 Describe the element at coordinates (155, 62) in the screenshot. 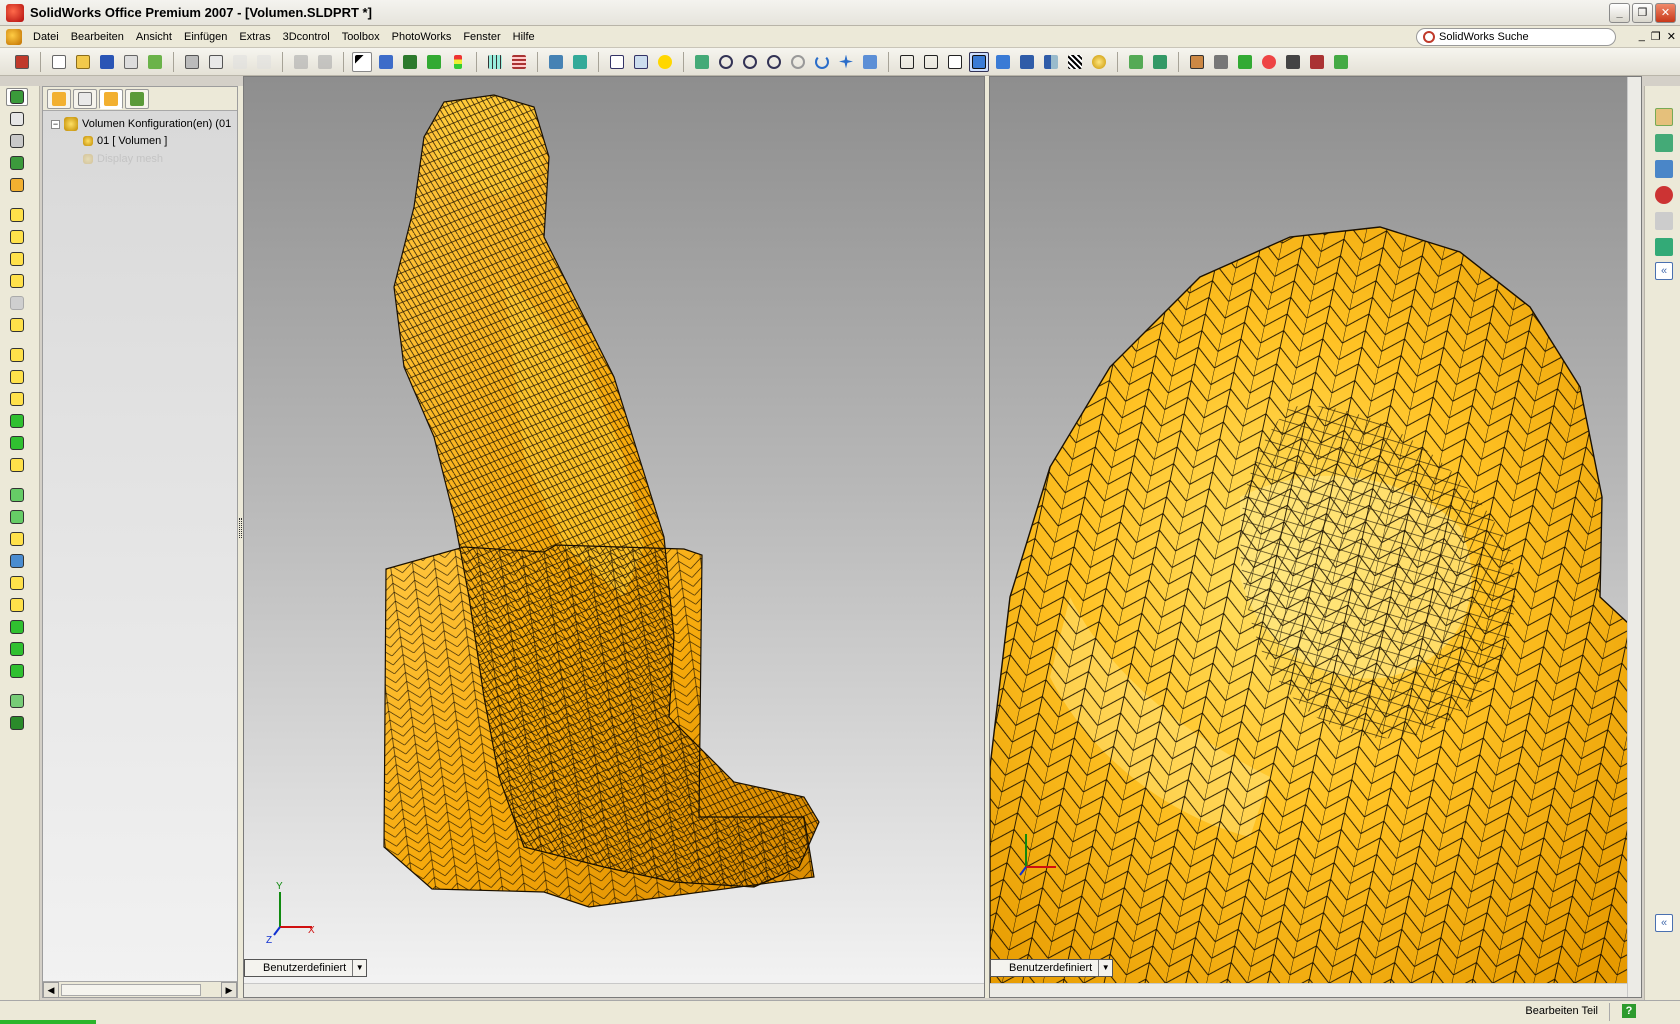

I see `options-icon` at that location.